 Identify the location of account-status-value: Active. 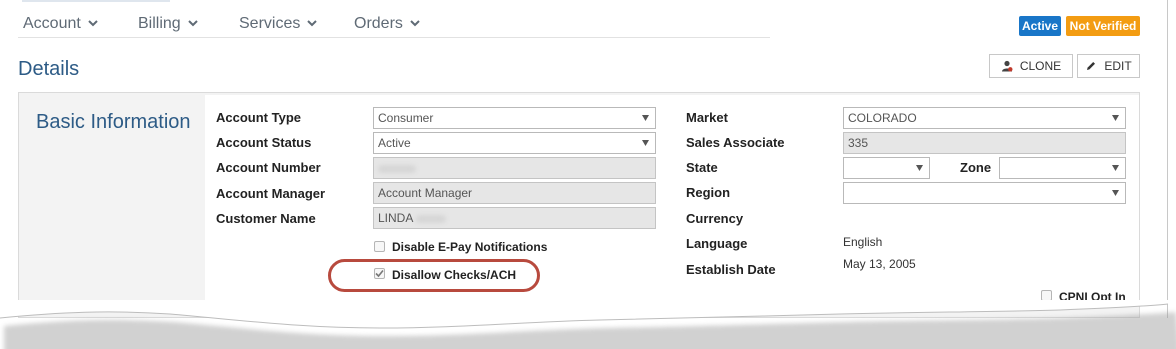
(394, 143).